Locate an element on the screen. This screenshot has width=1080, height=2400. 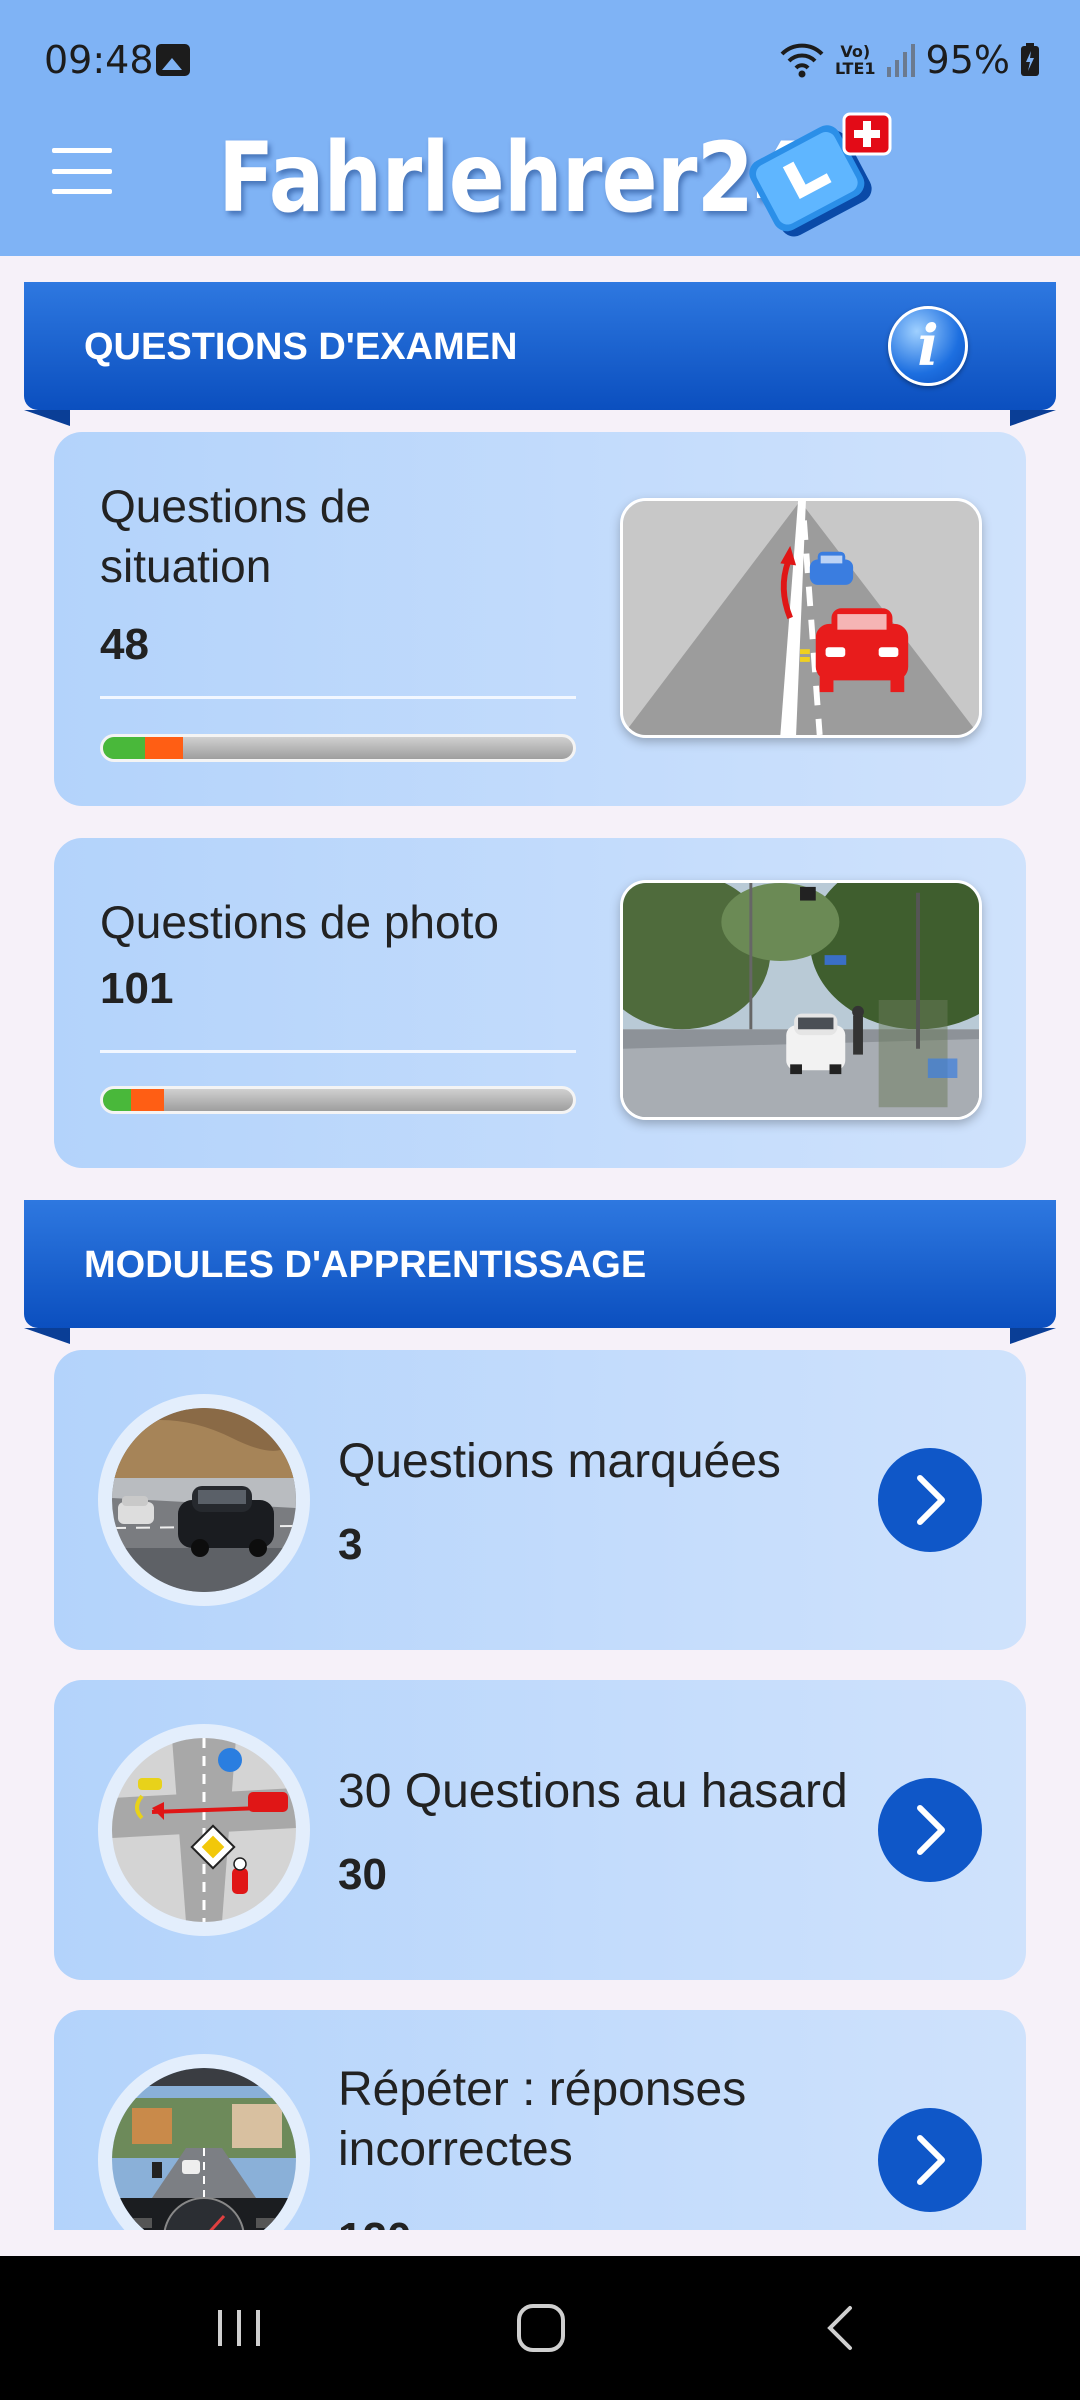
home-icon is located at coordinates (541, 2328).